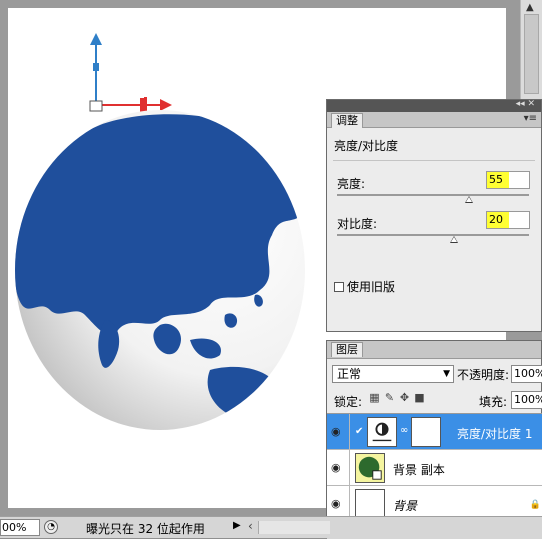  I want to click on layer-name: 背景 副本, so click(419, 469).